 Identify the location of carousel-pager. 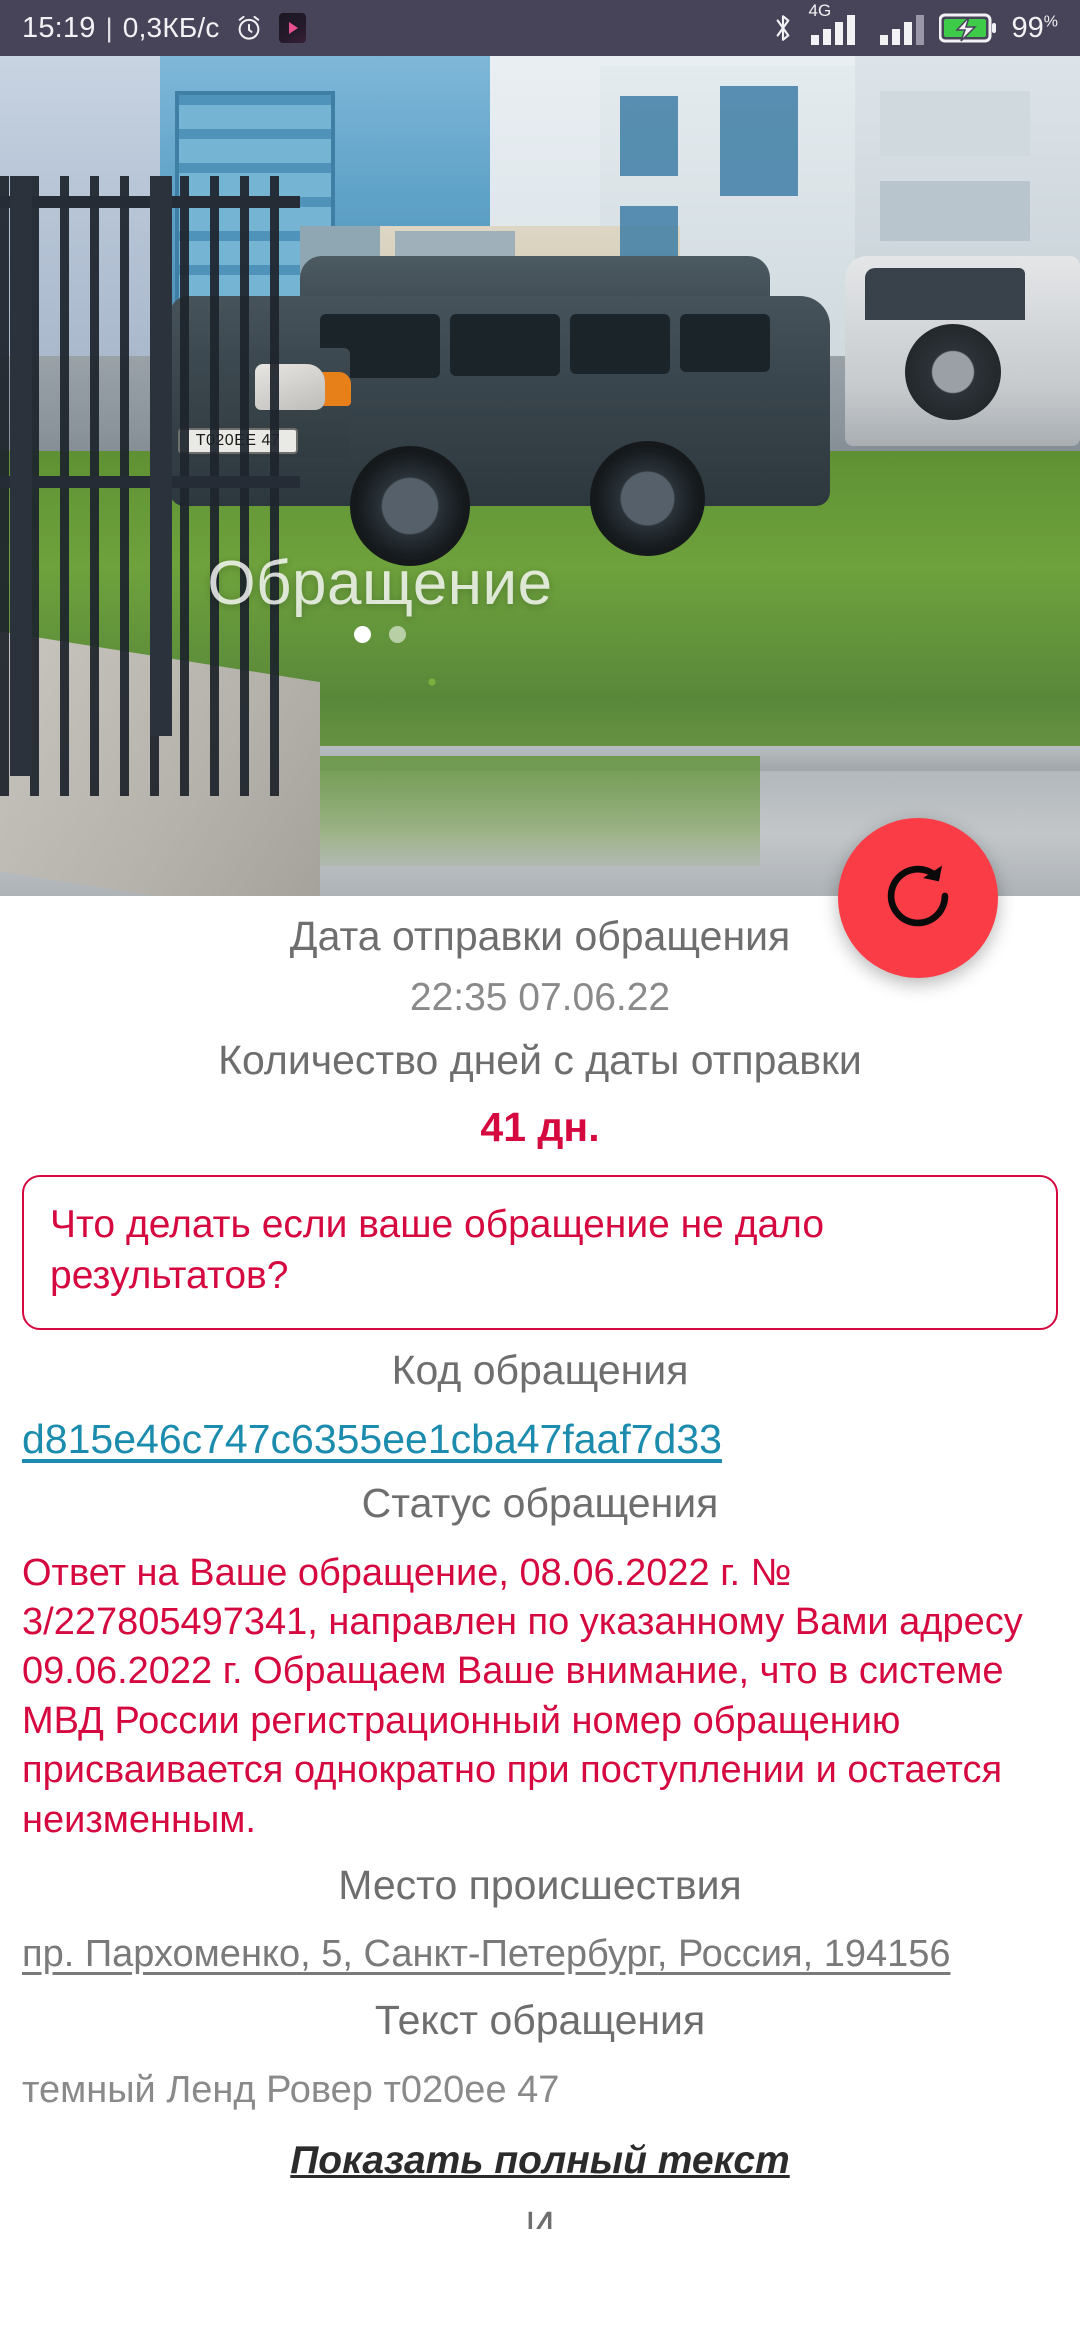
(380, 634).